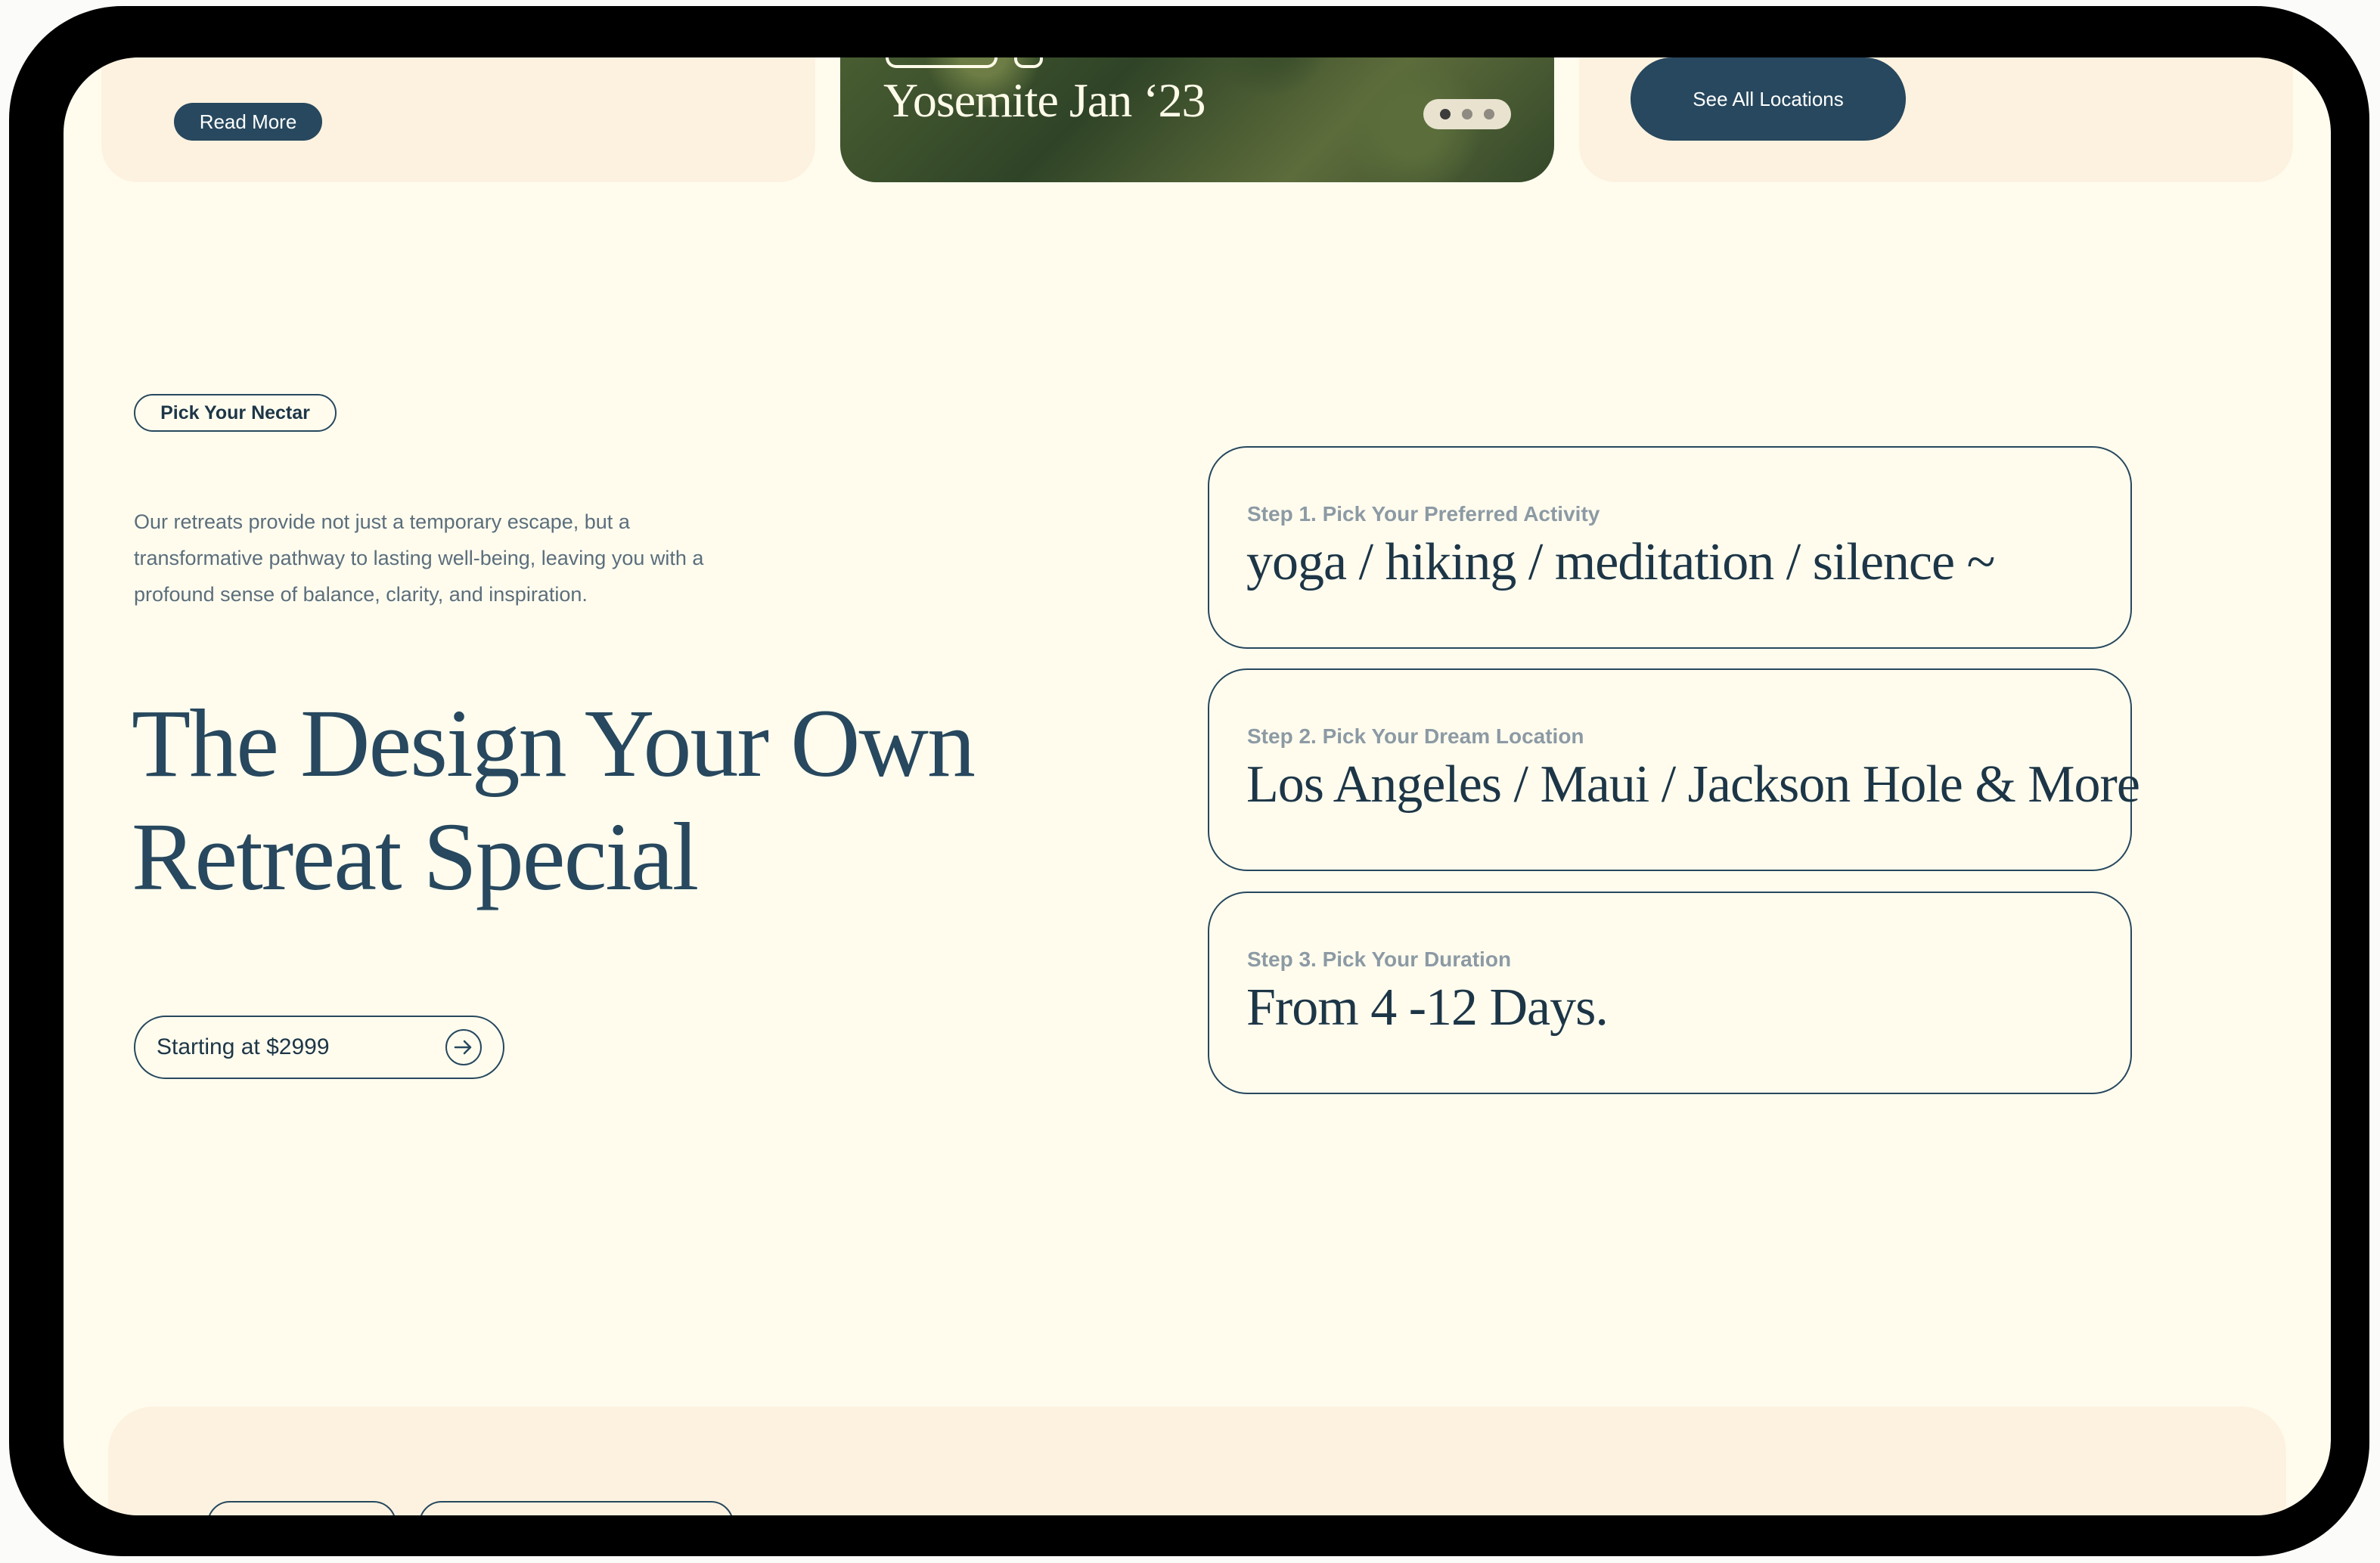 Image resolution: width=2380 pixels, height=1563 pixels. Describe the element at coordinates (1415, 736) in the screenshot. I see `step-2-label: Step 2. Pick Your Dream Location` at that location.